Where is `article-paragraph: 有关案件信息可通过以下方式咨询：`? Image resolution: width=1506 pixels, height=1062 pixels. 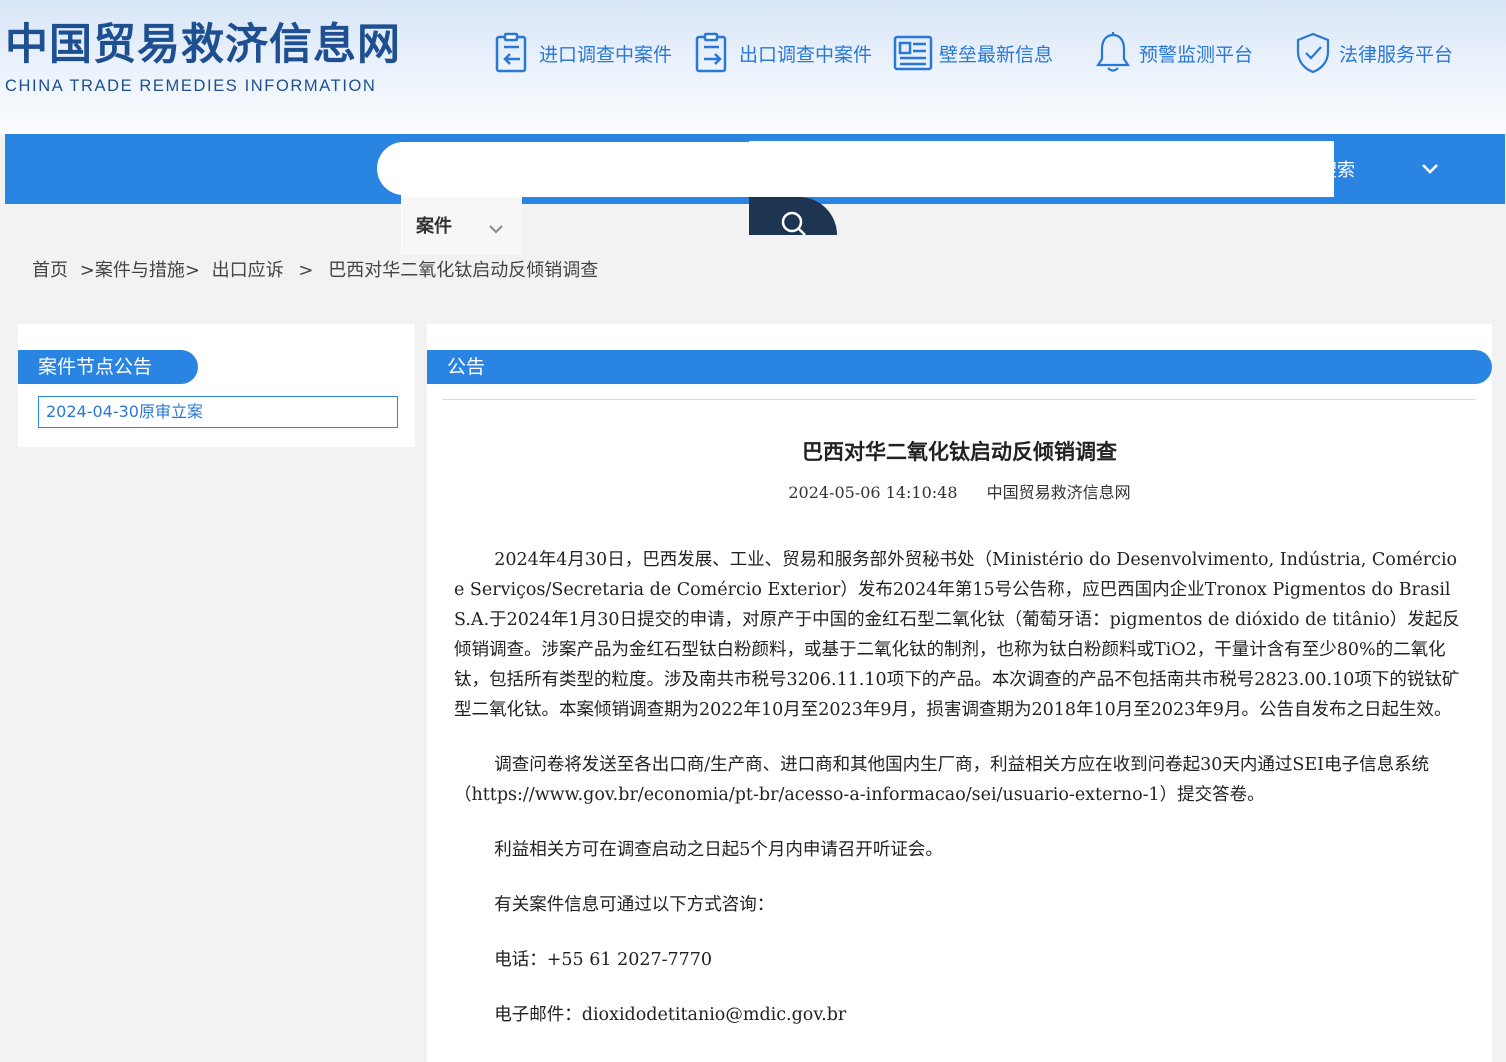 article-paragraph: 有关案件信息可通过以下方式咨询： is located at coordinates (634, 905).